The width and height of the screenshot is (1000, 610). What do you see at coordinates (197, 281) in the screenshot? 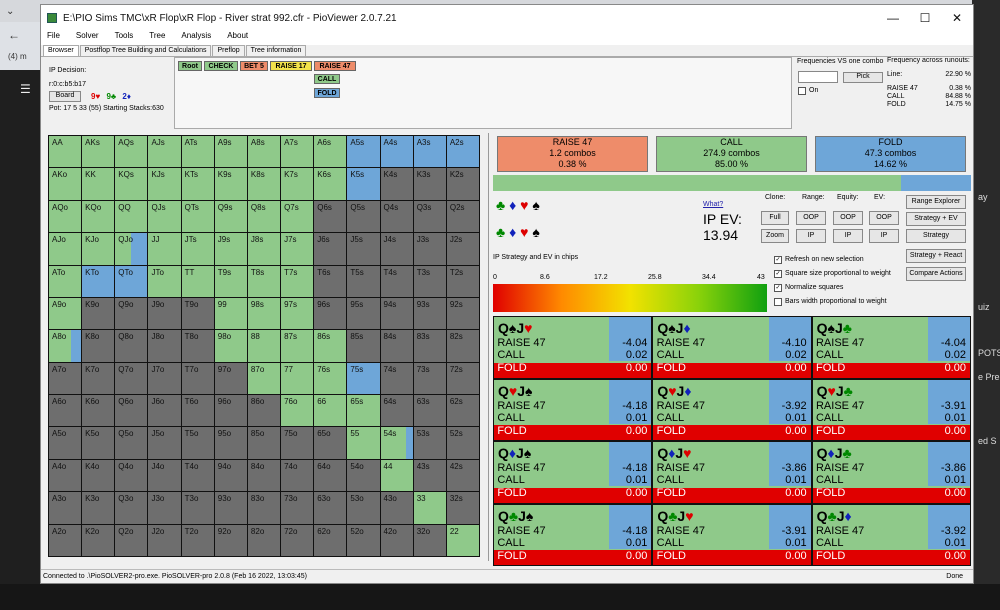
I see `range-cell-TT: TT` at bounding box center [197, 281].